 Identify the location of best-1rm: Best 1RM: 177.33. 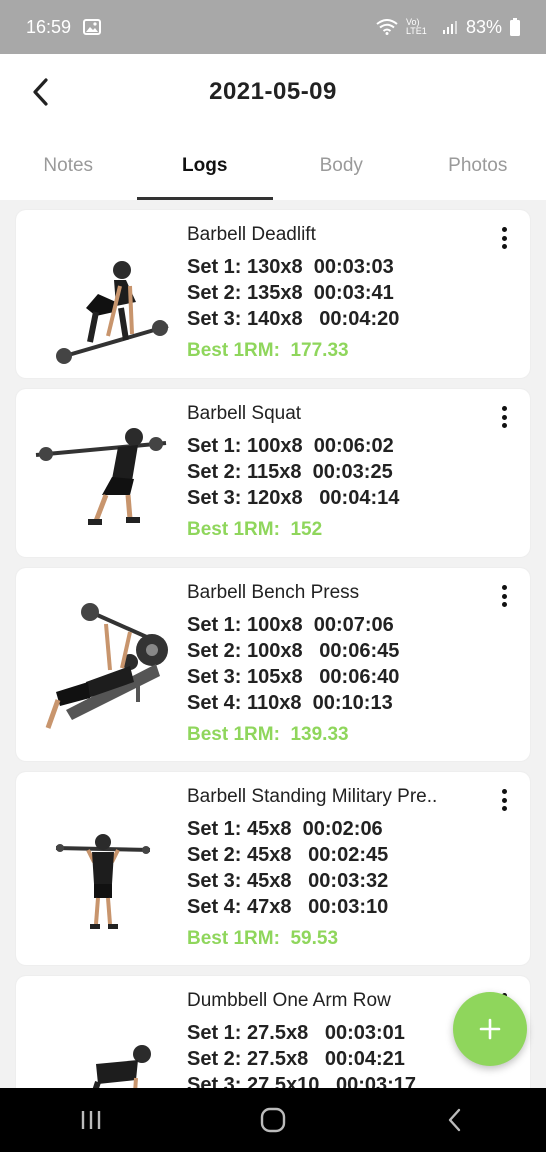
(268, 350).